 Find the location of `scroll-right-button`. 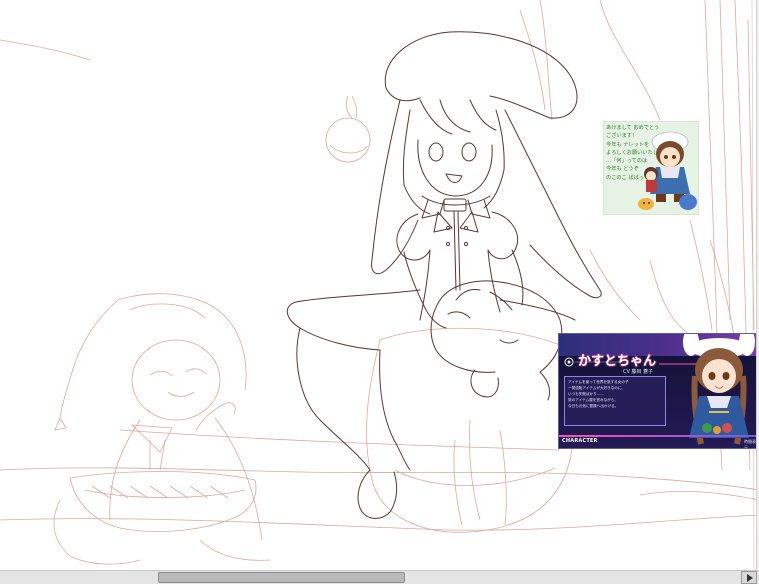

scroll-right-button is located at coordinates (749, 577).